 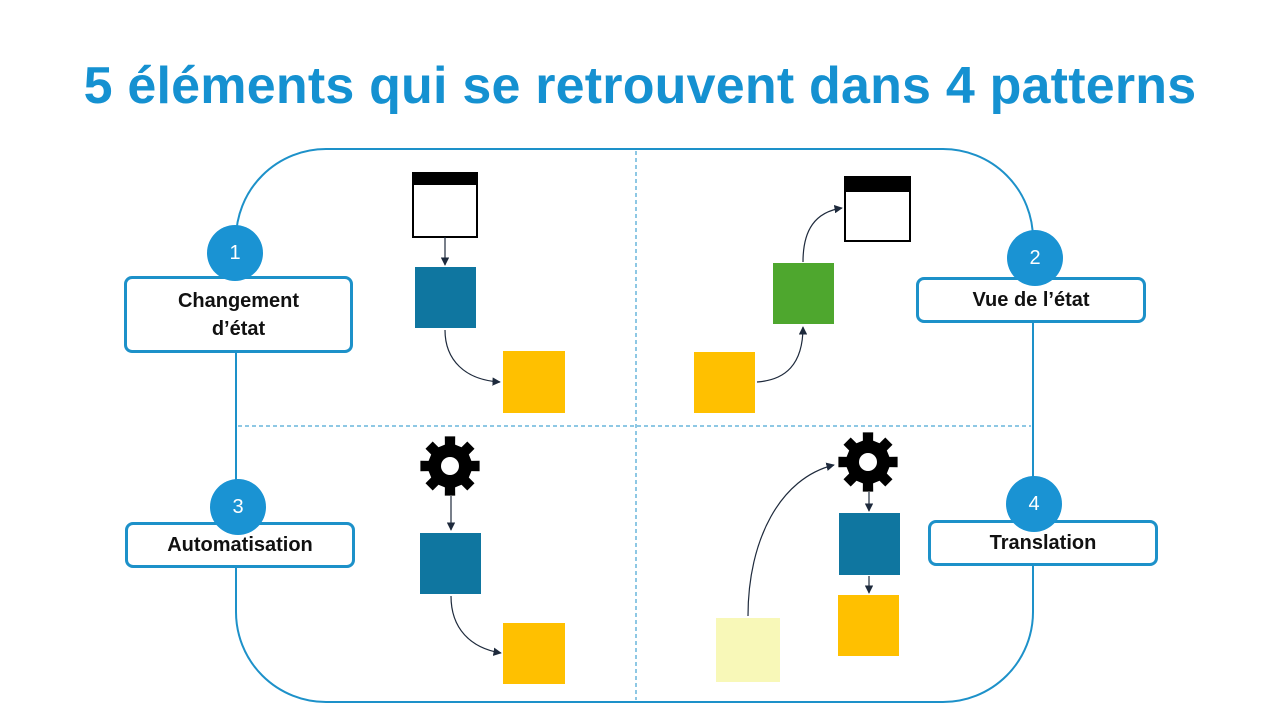 I want to click on pattern-number-badge: 3, so click(x=238, y=507).